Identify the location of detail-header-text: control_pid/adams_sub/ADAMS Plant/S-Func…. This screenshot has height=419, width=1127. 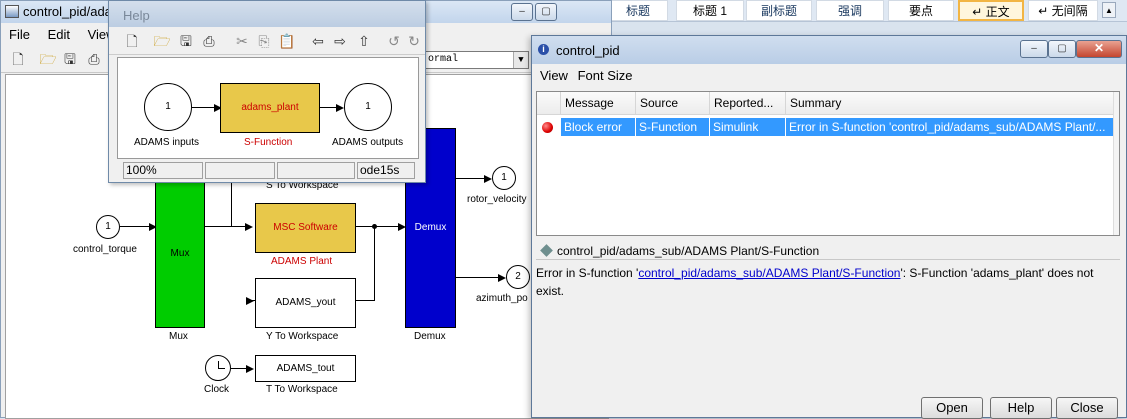
(688, 251).